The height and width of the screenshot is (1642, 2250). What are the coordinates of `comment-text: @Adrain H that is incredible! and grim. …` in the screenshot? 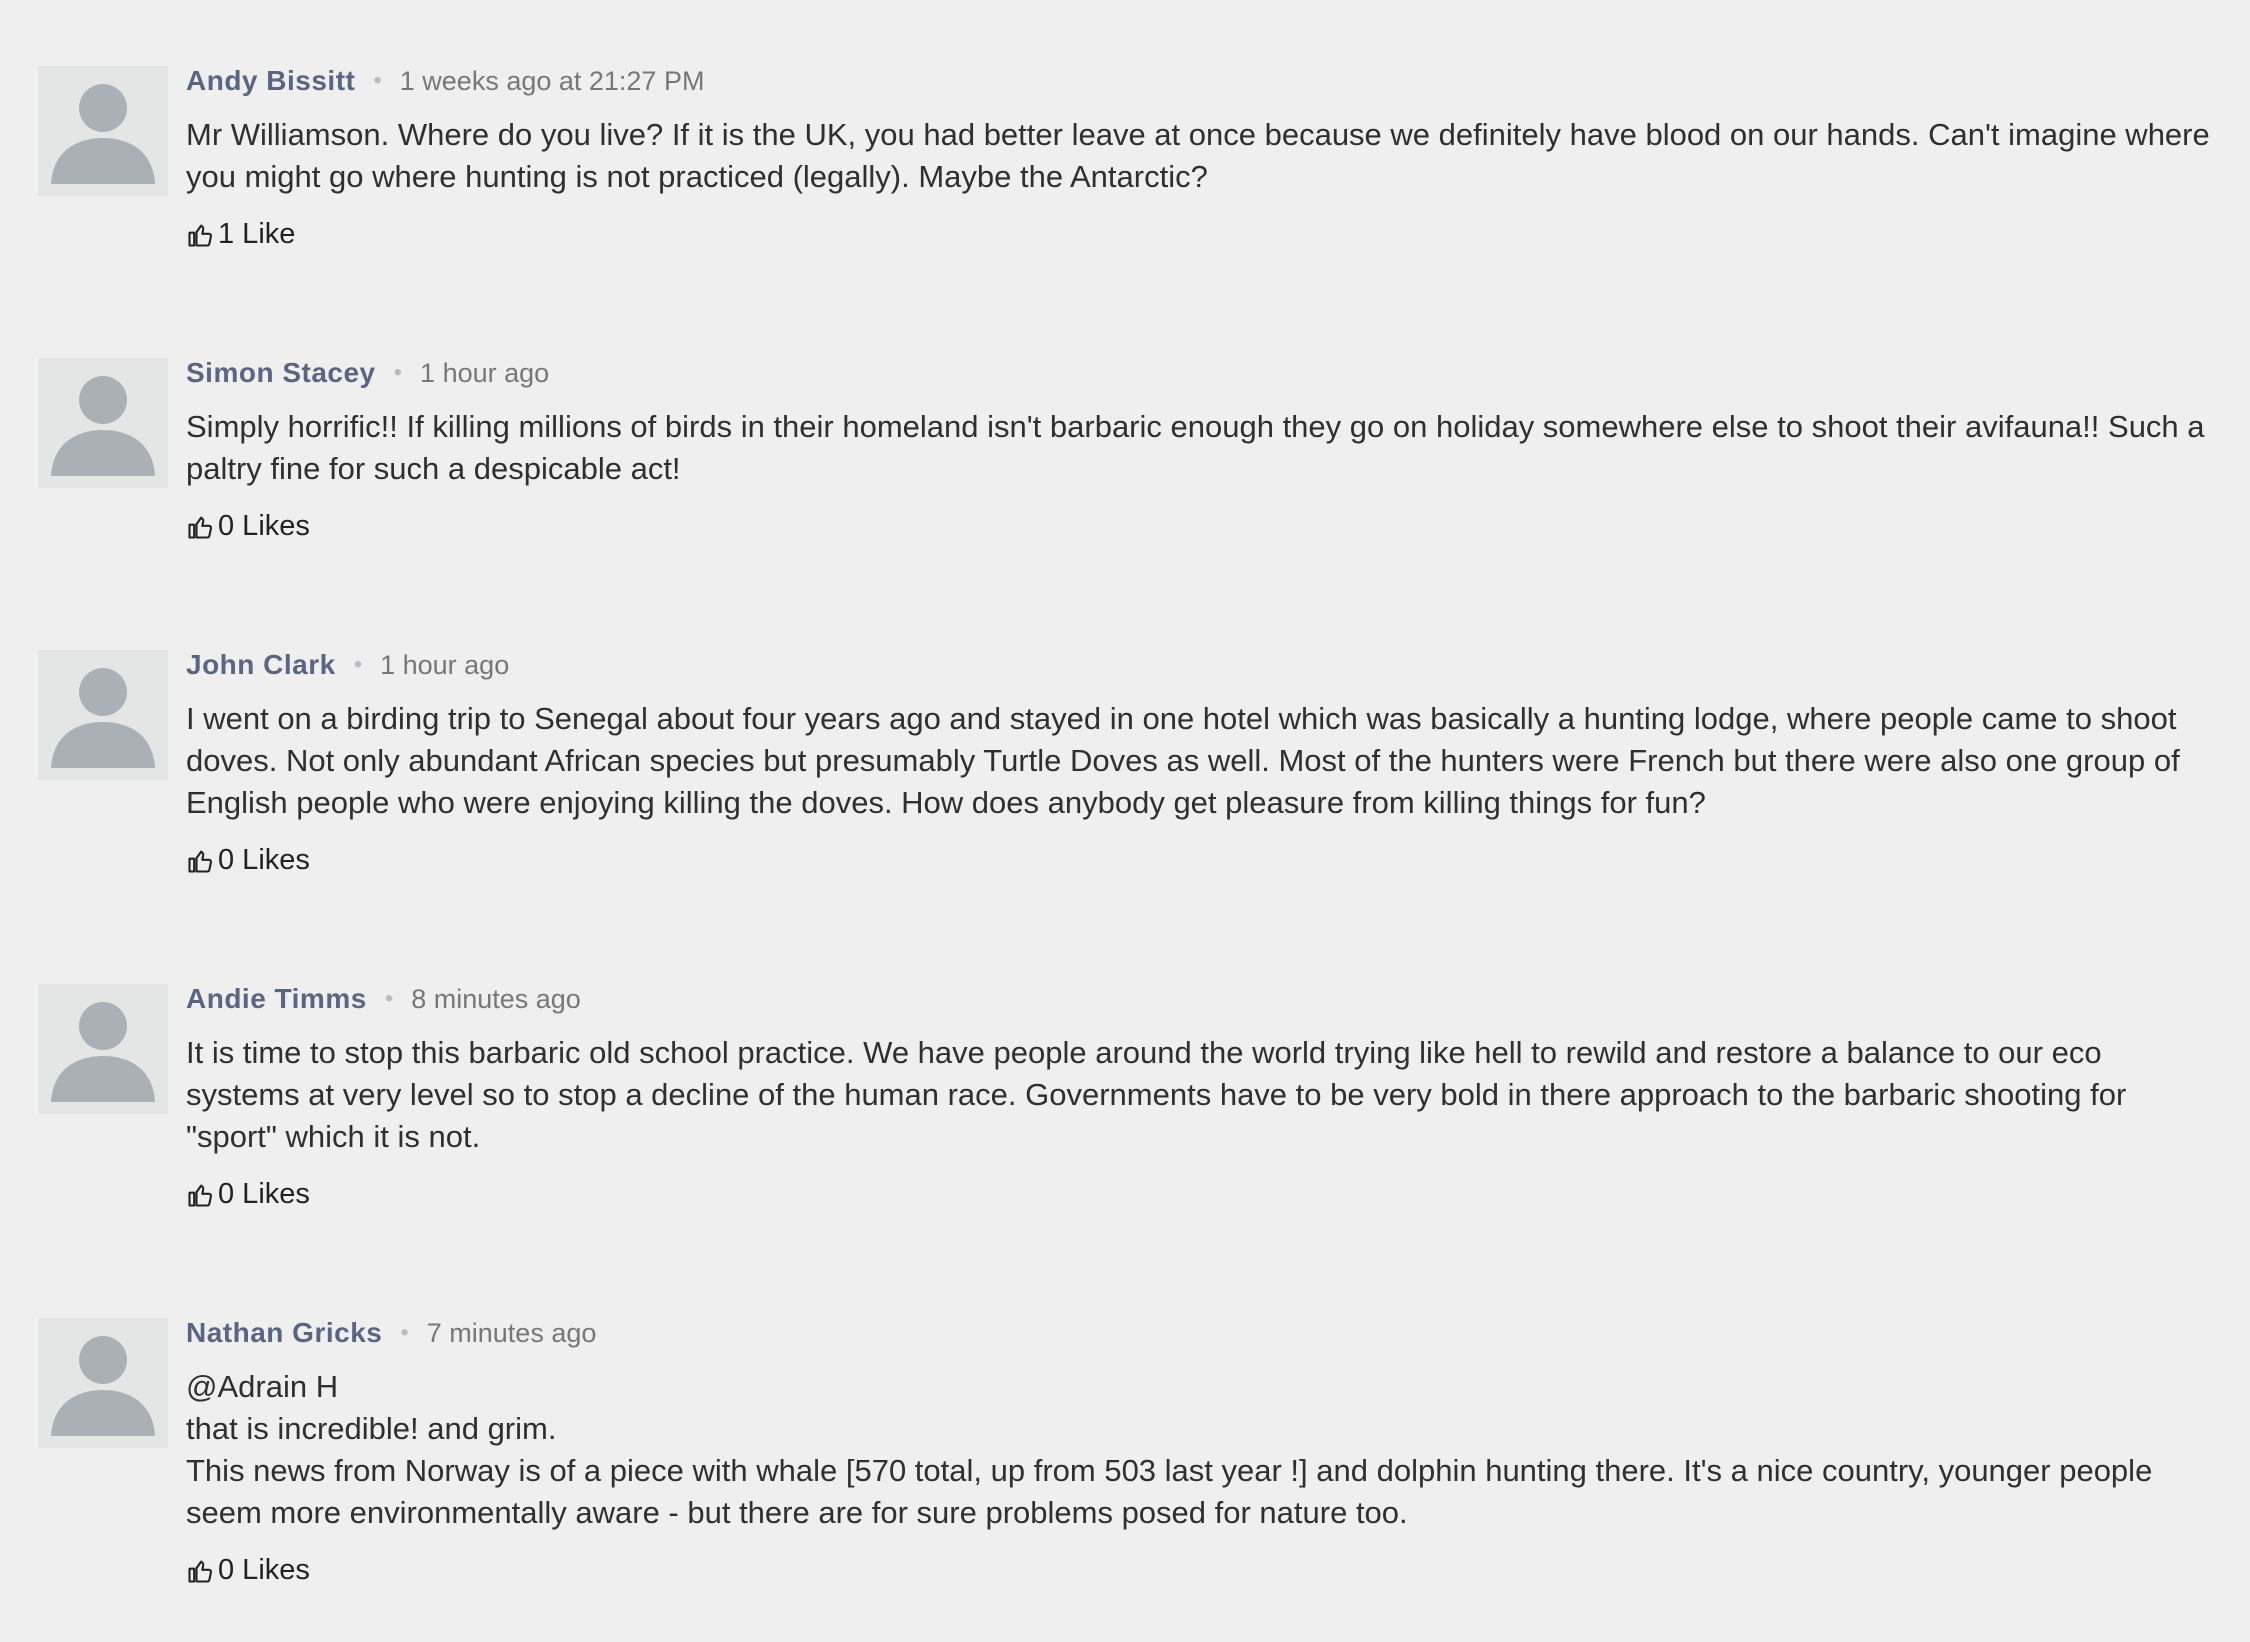 It's located at (1202, 1450).